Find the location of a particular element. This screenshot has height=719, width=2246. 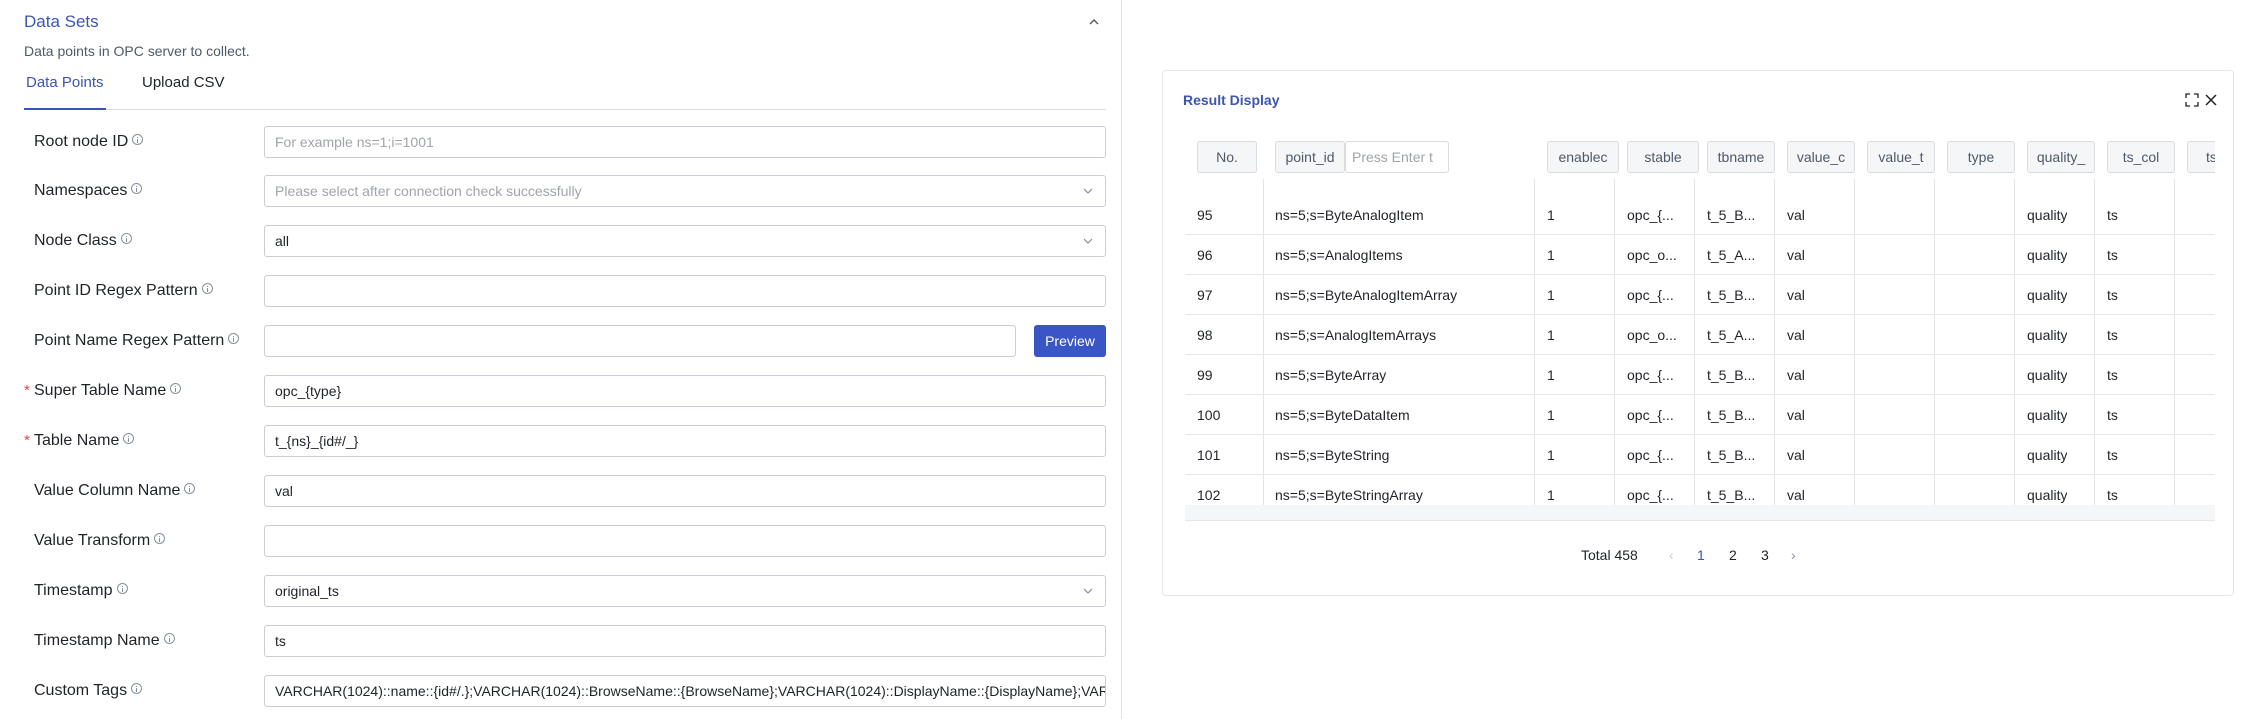

chevron-down-icon is located at coordinates (1088, 591).